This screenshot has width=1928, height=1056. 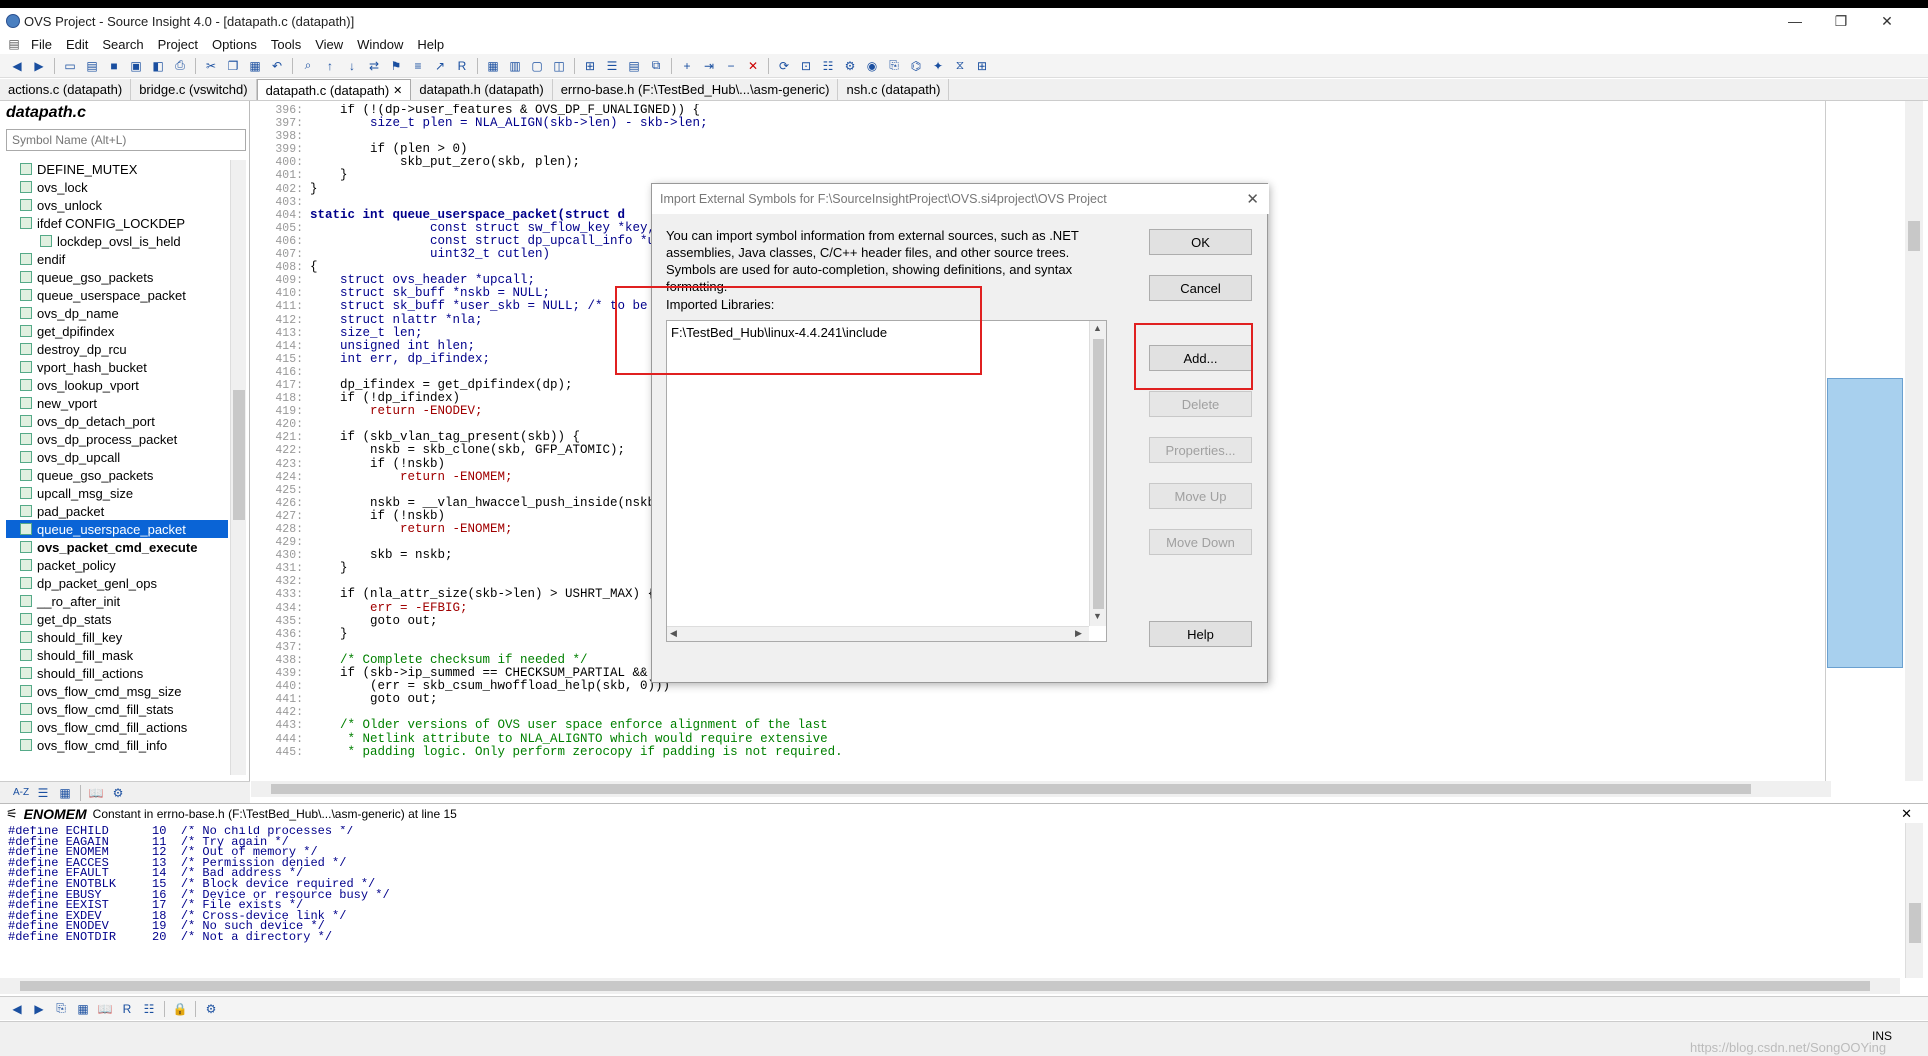 I want to click on symbol-item: ovs_unlock, so click(x=117, y=205).